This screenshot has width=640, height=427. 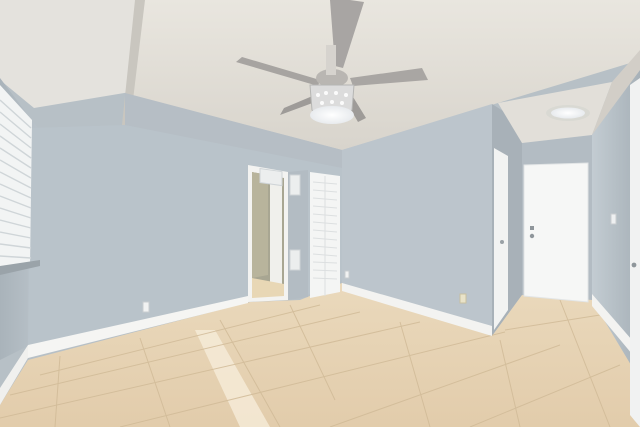 What do you see at coordinates (463, 298) in the screenshot?
I see `wall-outlet-back` at bounding box center [463, 298].